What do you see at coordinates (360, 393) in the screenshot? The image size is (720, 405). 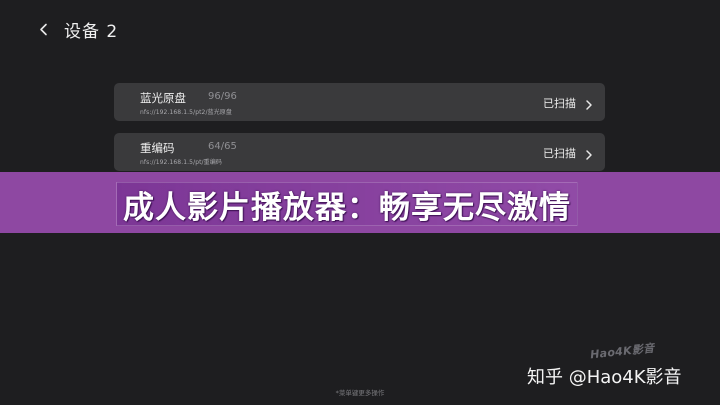 I see `footer-hint: *菜单键更多操作` at bounding box center [360, 393].